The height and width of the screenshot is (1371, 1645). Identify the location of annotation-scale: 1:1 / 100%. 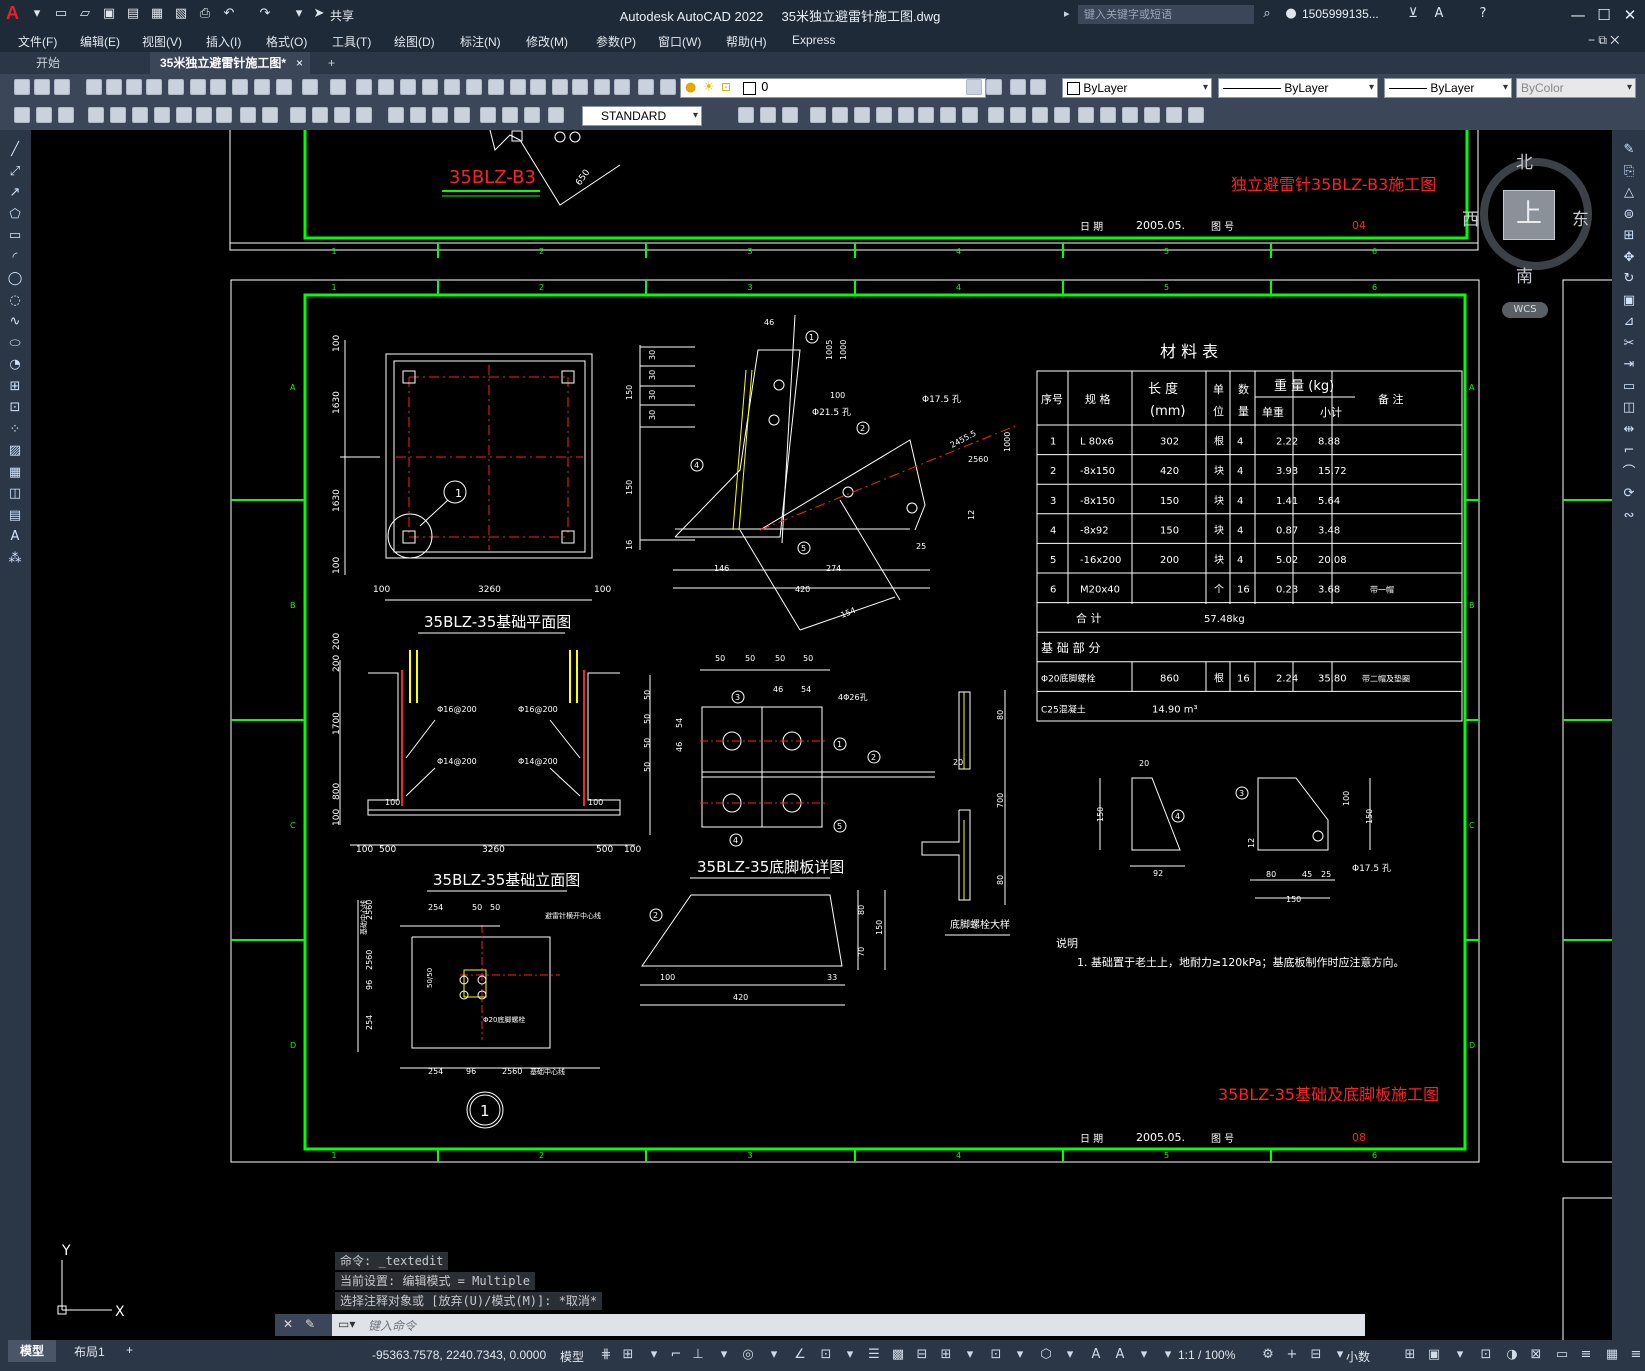
(1206, 1355).